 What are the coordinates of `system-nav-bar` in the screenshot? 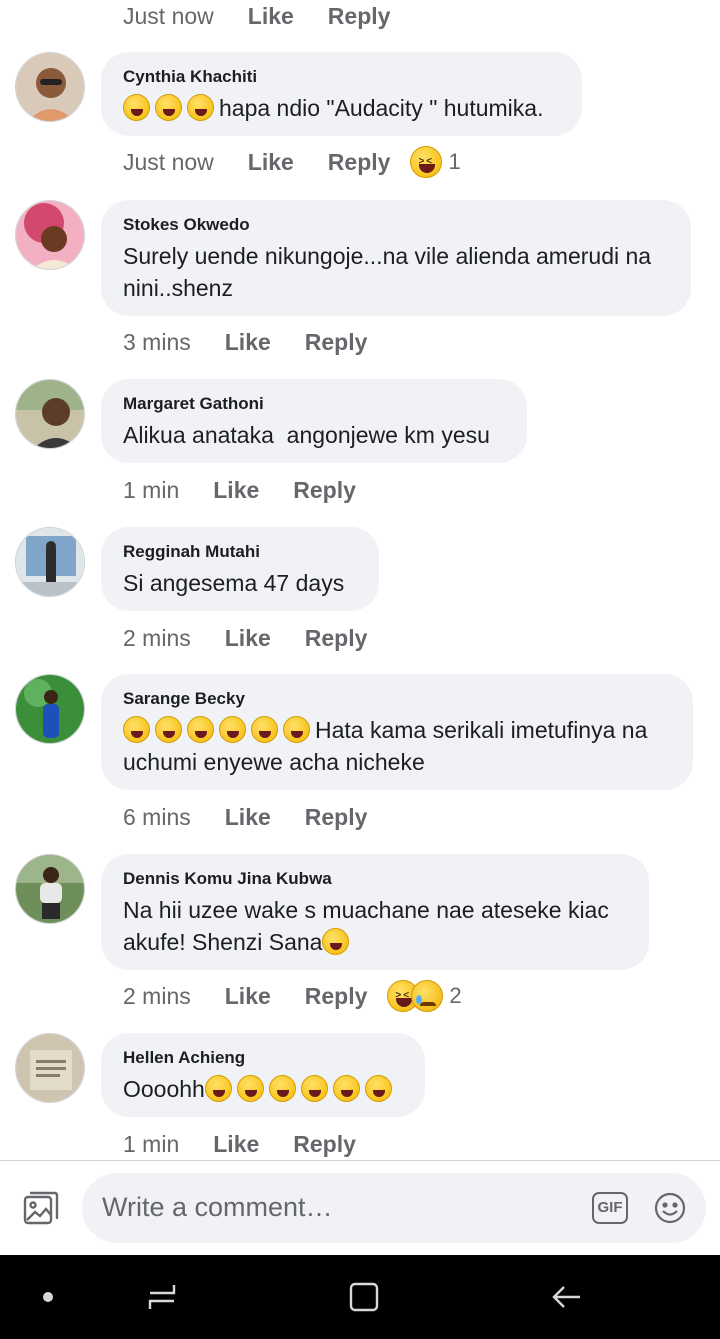 It's located at (360, 1297).